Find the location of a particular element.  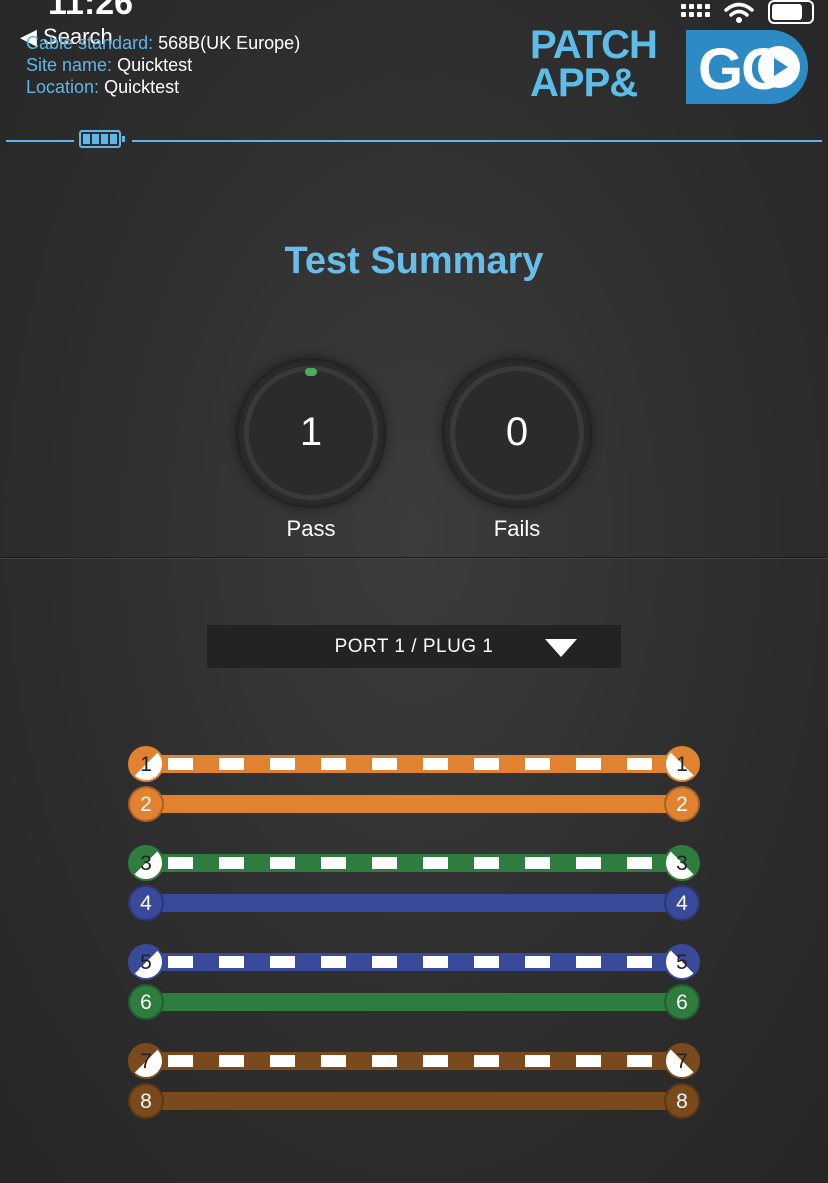

wire-row: 11 is located at coordinates (414, 764).